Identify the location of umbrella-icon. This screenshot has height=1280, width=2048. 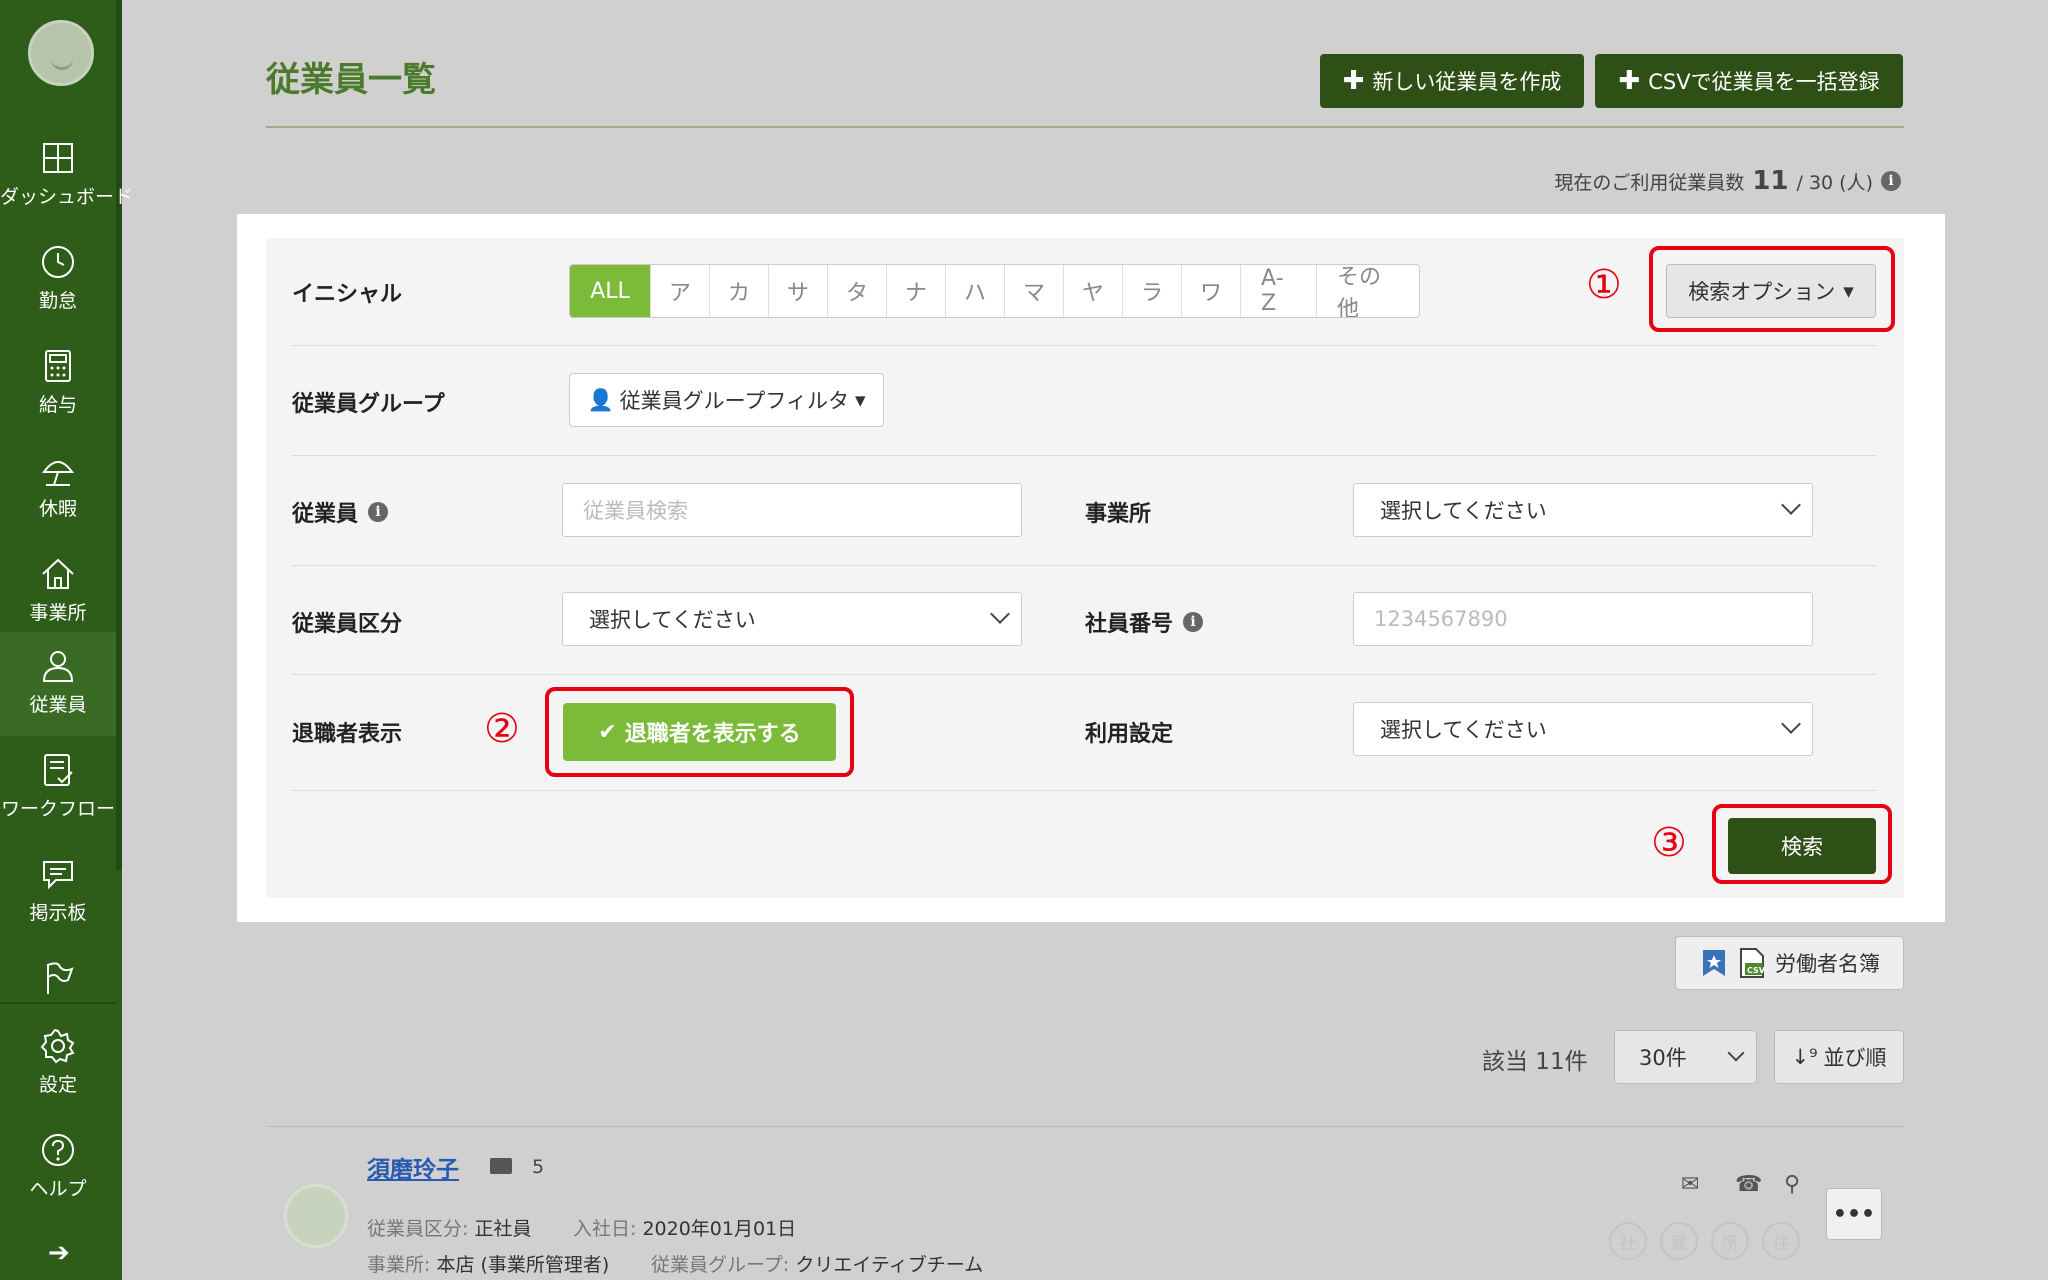
(58, 473).